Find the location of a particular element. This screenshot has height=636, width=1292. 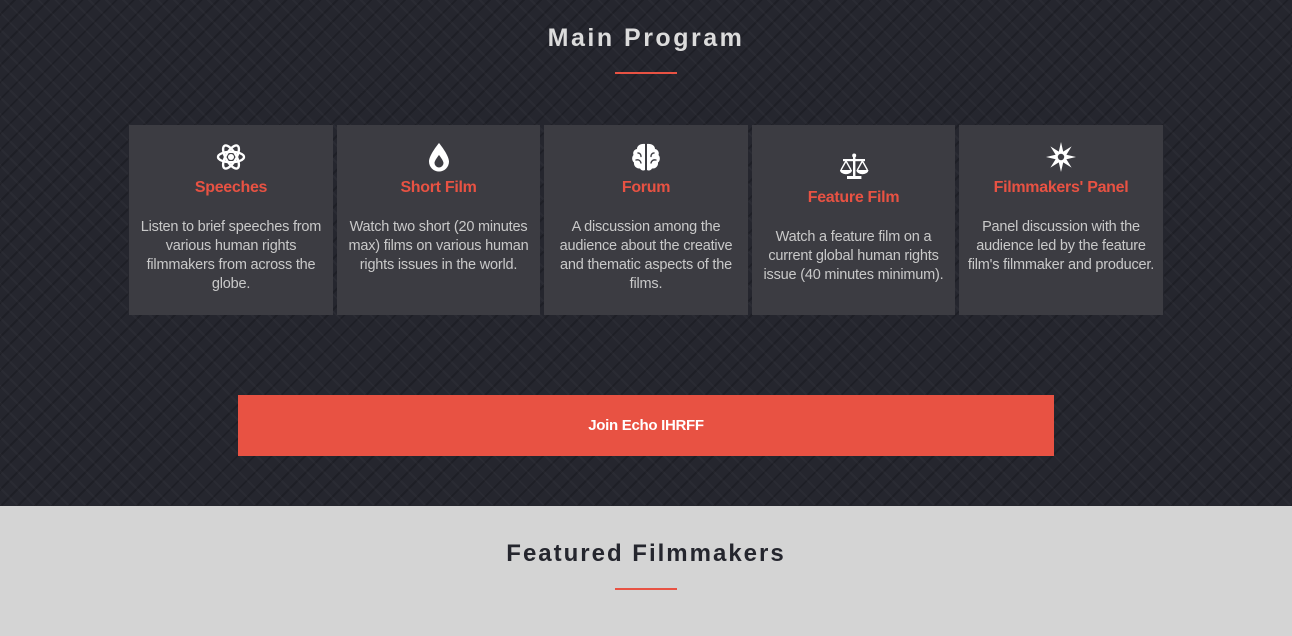

balance-scale-icon is located at coordinates (854, 167).